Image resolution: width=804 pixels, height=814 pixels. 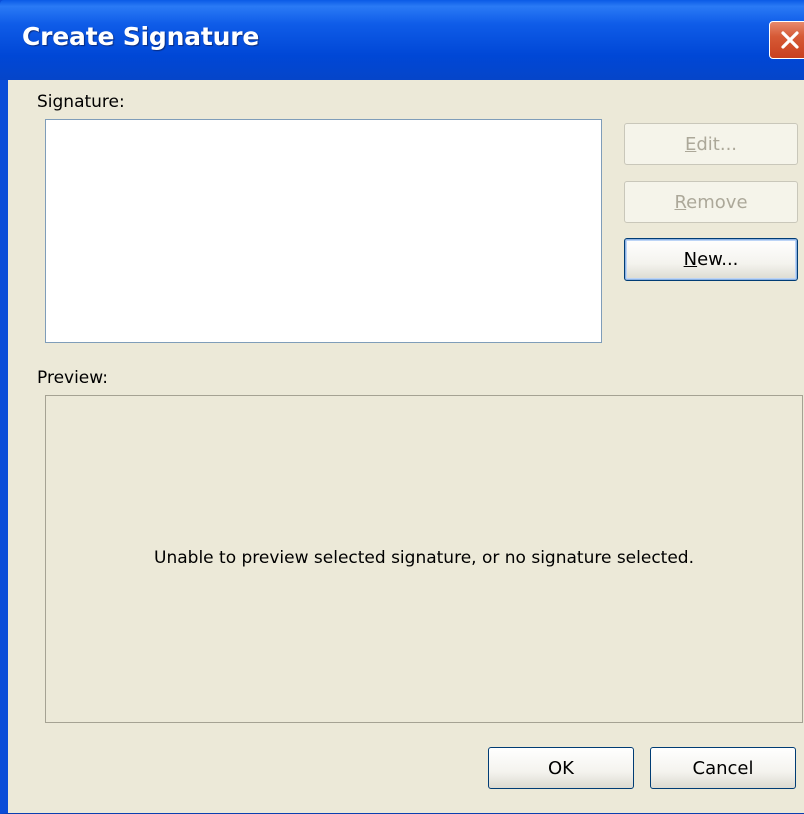 What do you see at coordinates (81, 102) in the screenshot?
I see `signature-label: Signature:` at bounding box center [81, 102].